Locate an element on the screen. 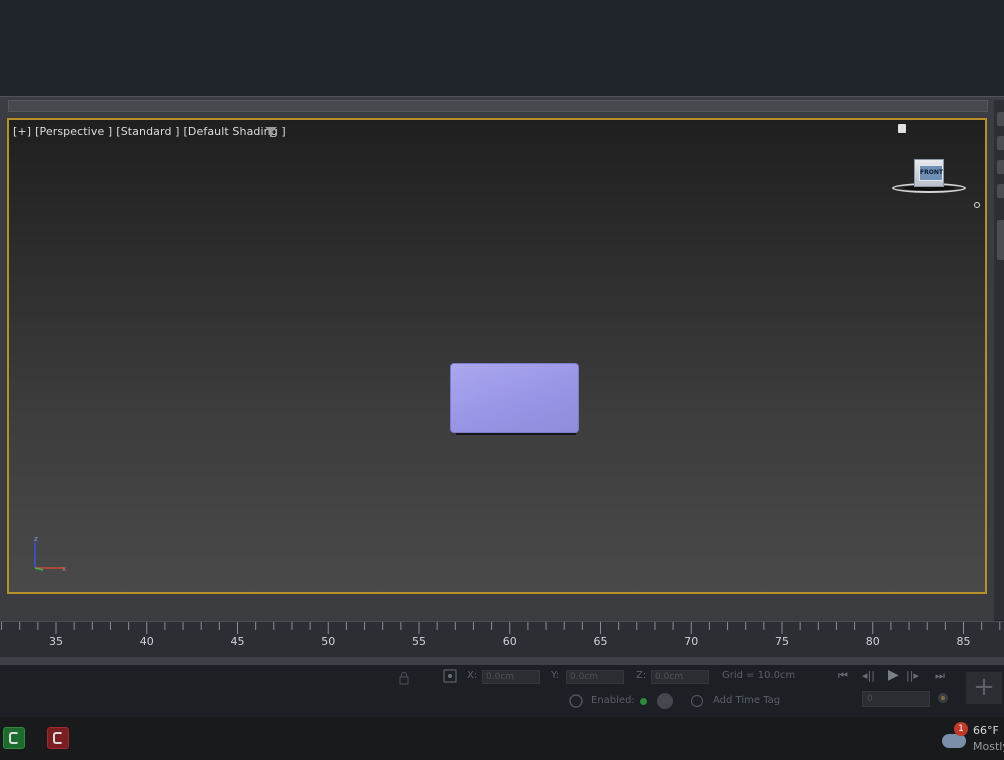 The image size is (1004, 760). coord-y-label: Y: is located at coordinates (555, 675).